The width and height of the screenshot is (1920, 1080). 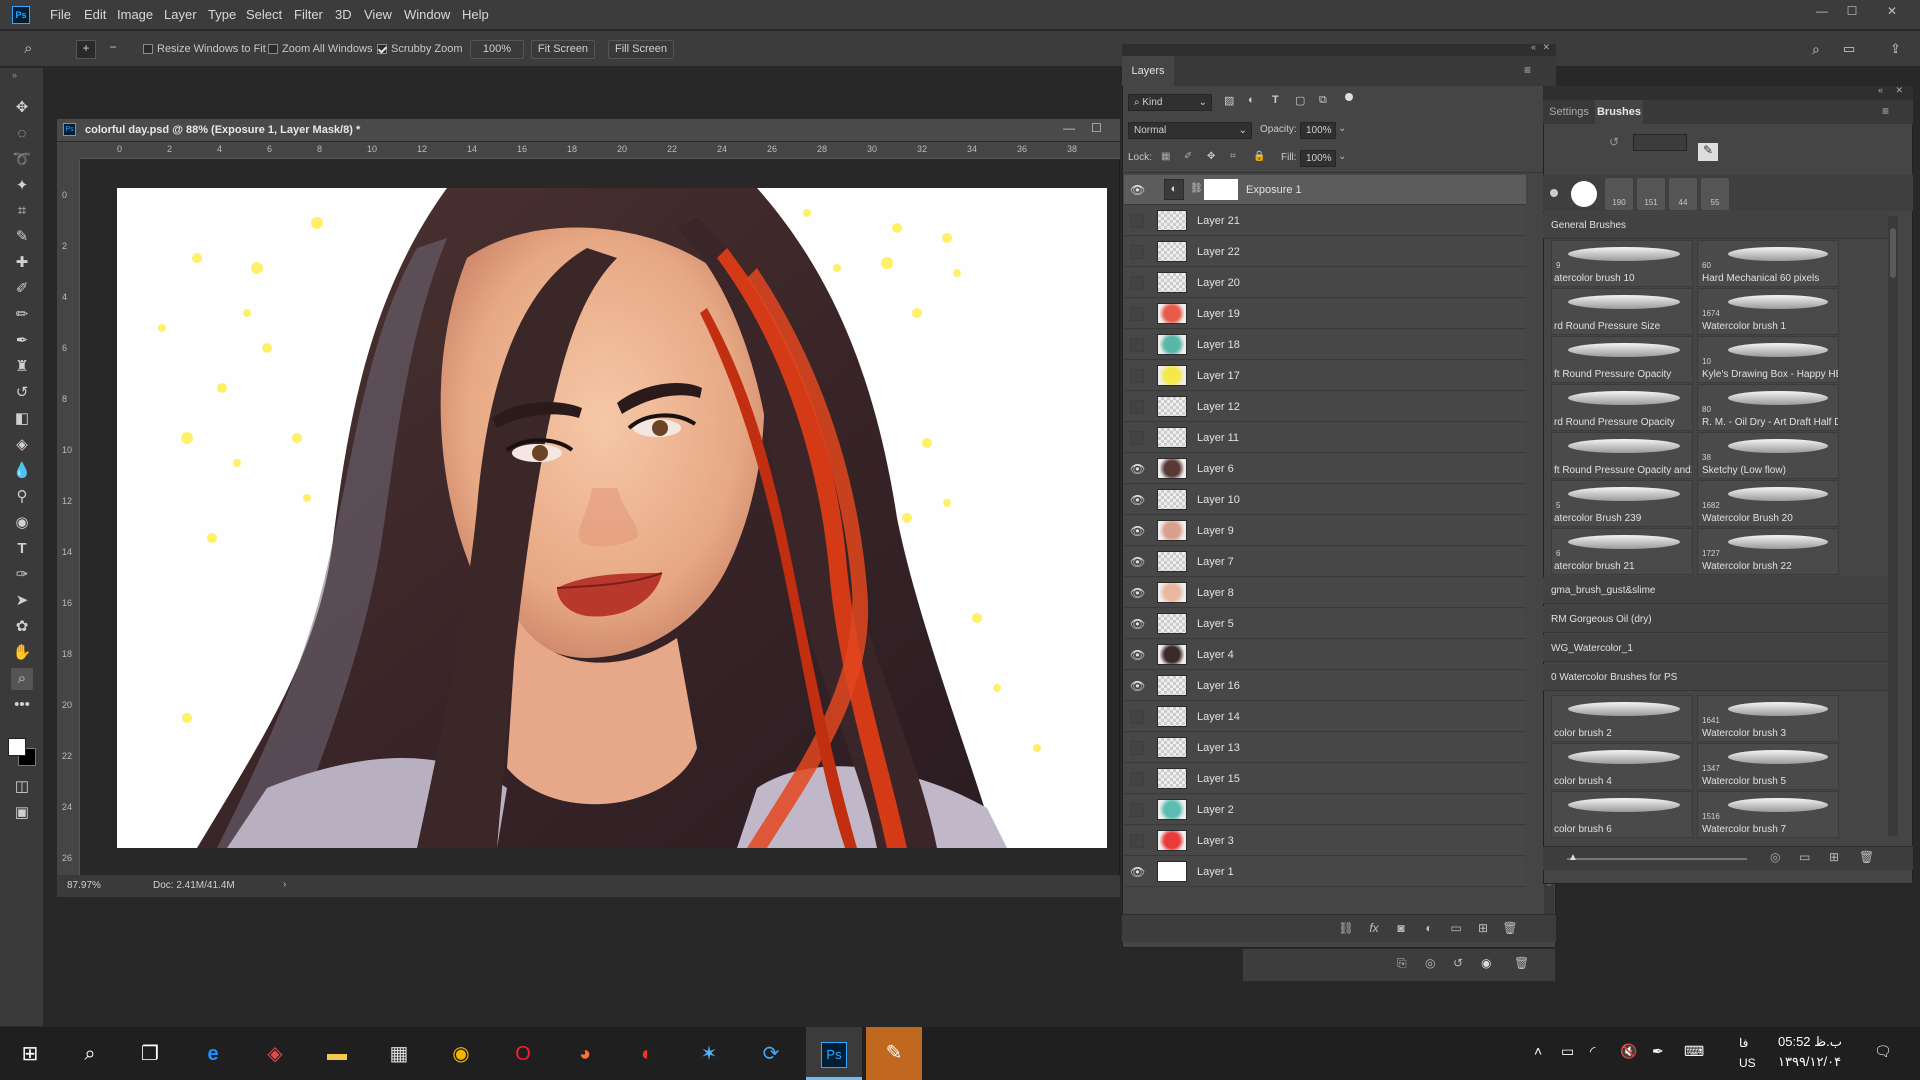 What do you see at coordinates (1325, 314) in the screenshot?
I see `layer-row: Layer 19` at bounding box center [1325, 314].